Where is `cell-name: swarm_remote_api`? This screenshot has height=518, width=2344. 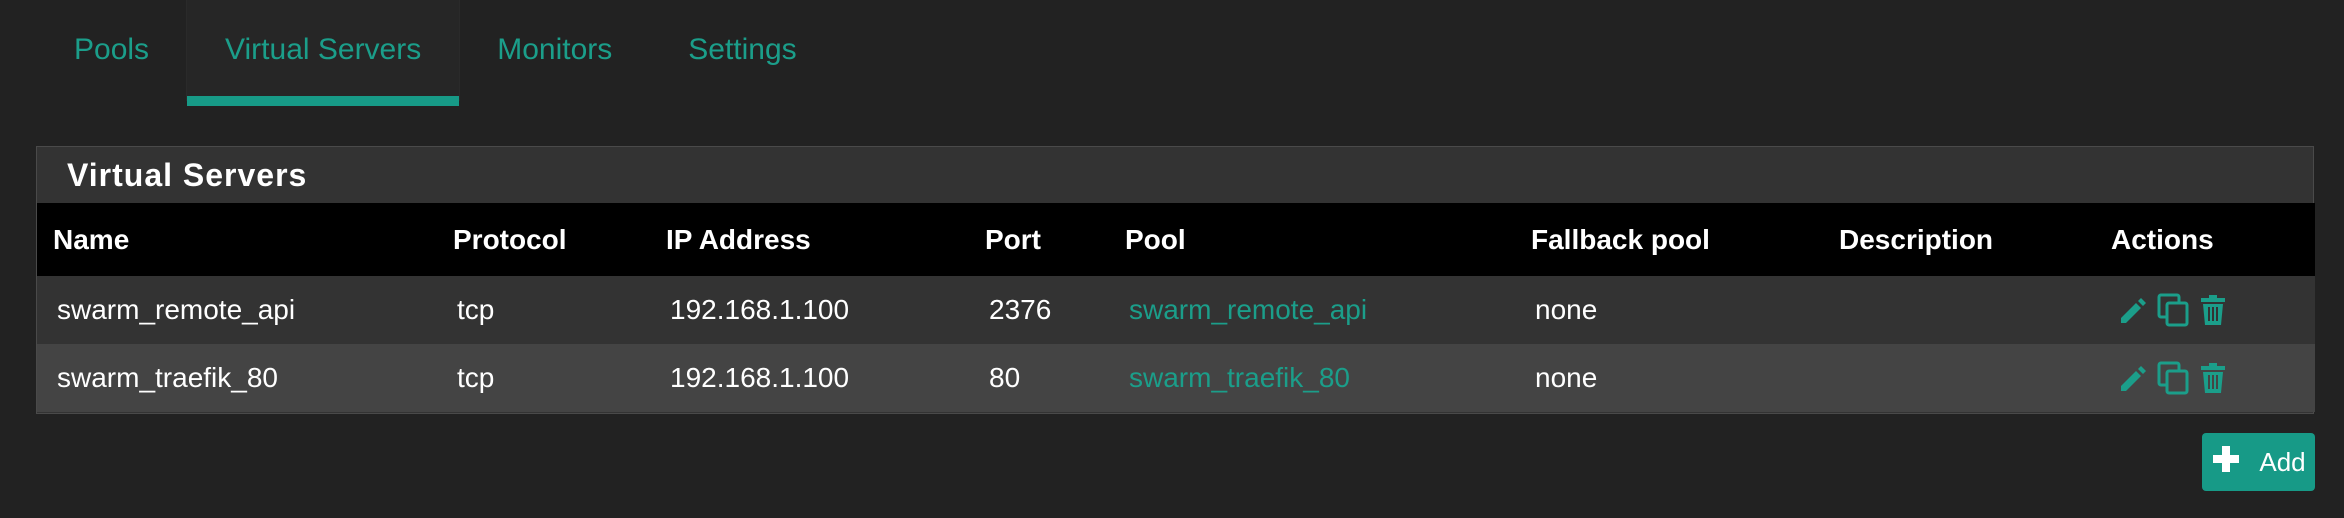 cell-name: swarm_remote_api is located at coordinates (176, 309).